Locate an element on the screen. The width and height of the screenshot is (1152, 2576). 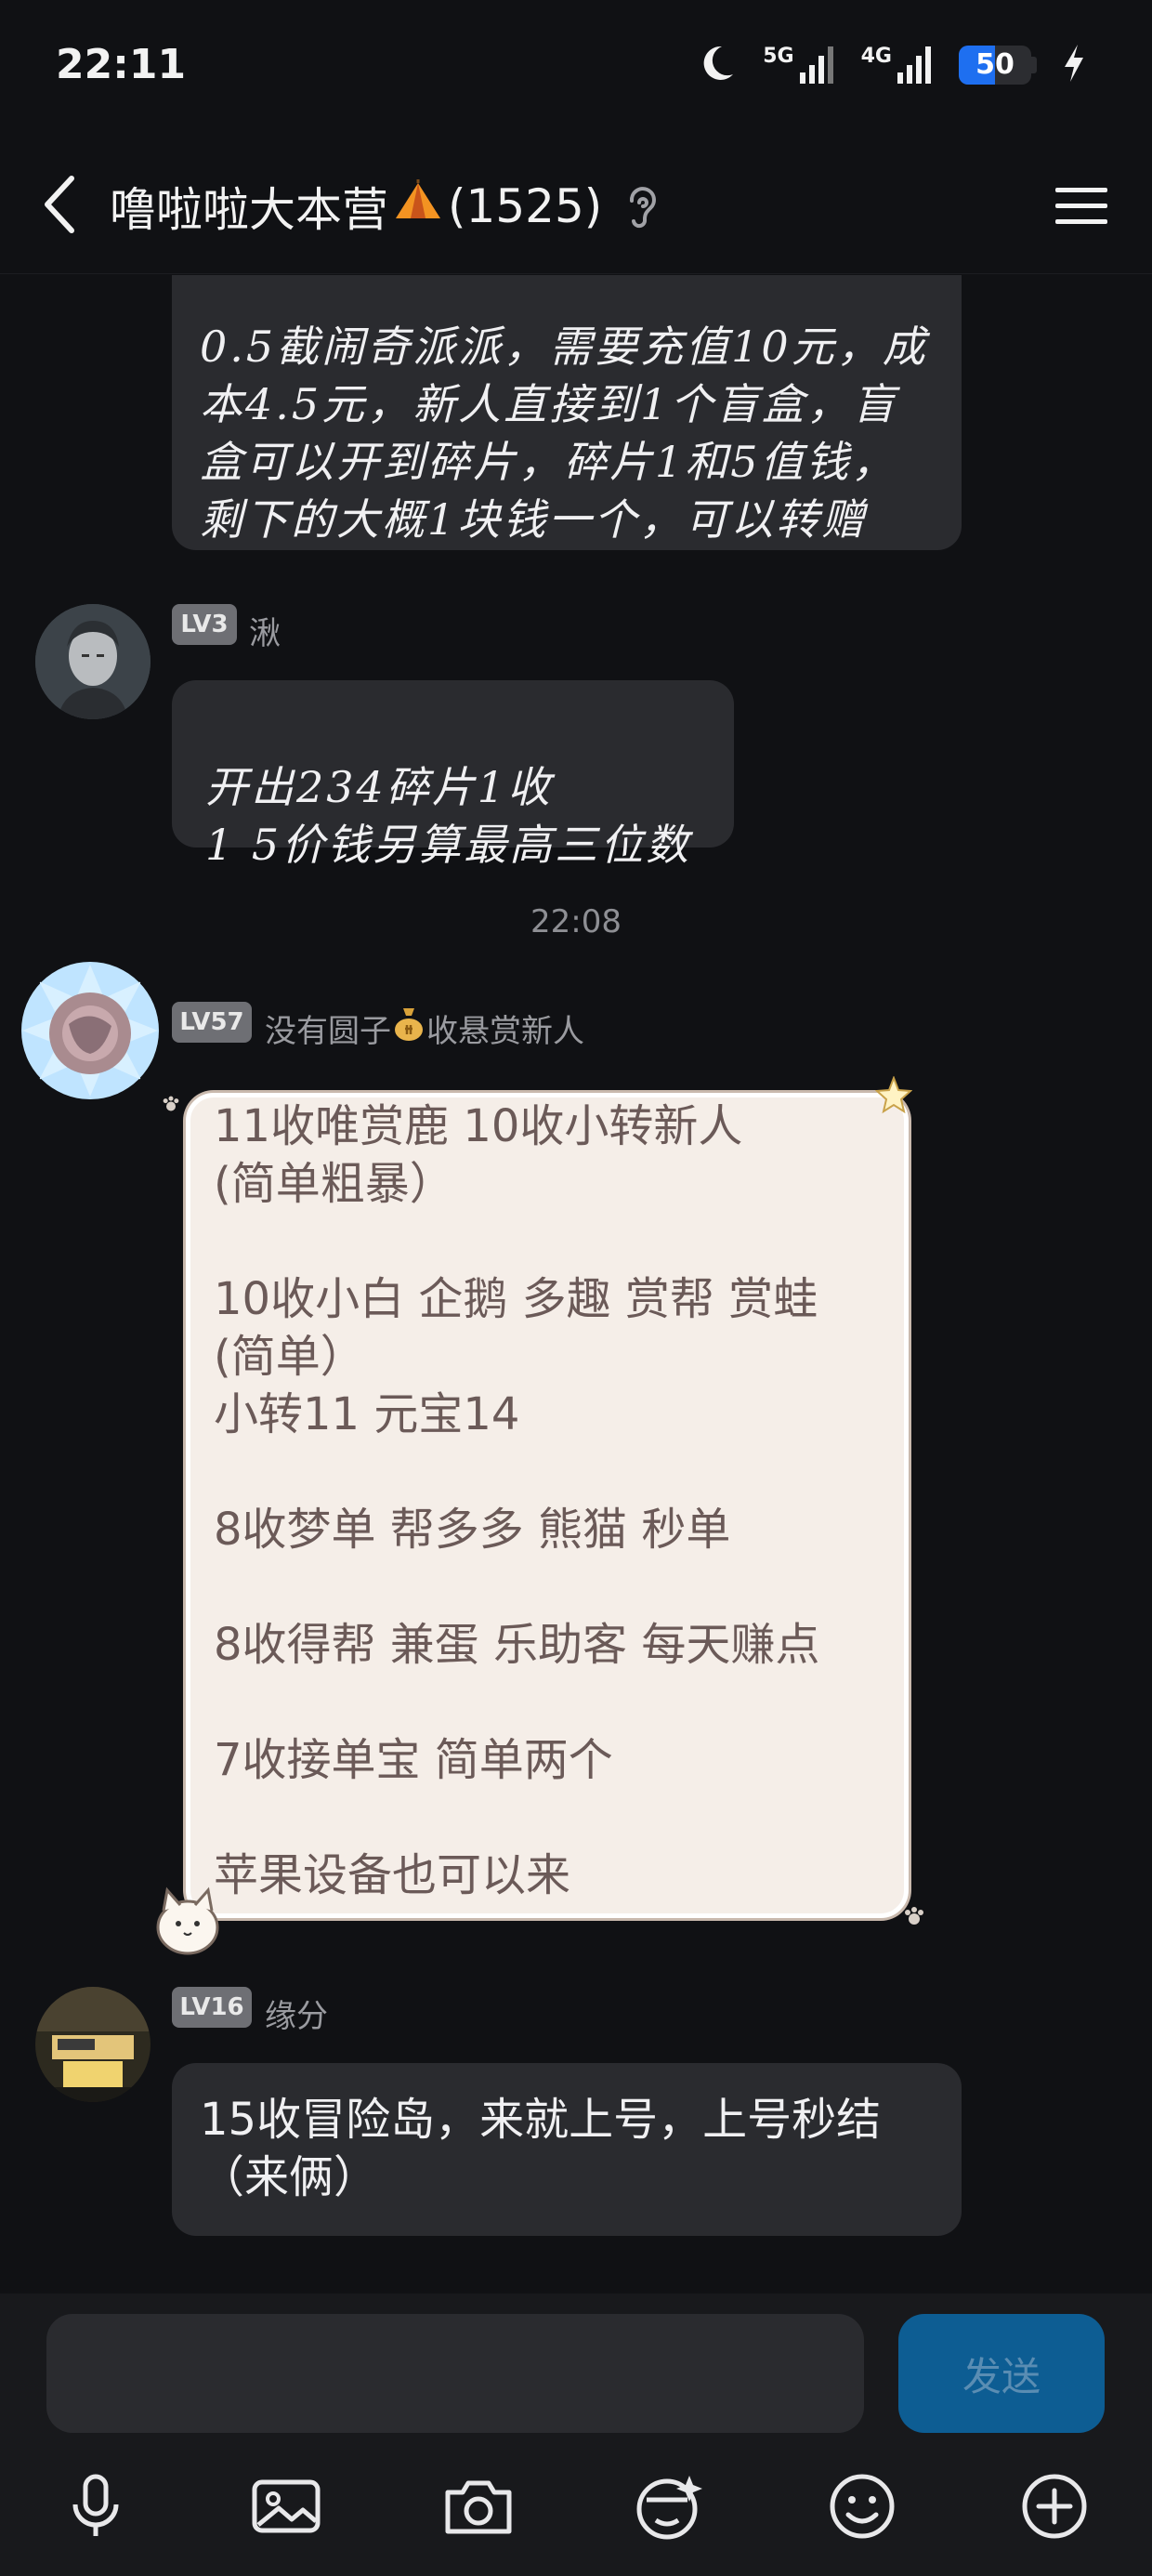
image-button is located at coordinates (286, 2506).